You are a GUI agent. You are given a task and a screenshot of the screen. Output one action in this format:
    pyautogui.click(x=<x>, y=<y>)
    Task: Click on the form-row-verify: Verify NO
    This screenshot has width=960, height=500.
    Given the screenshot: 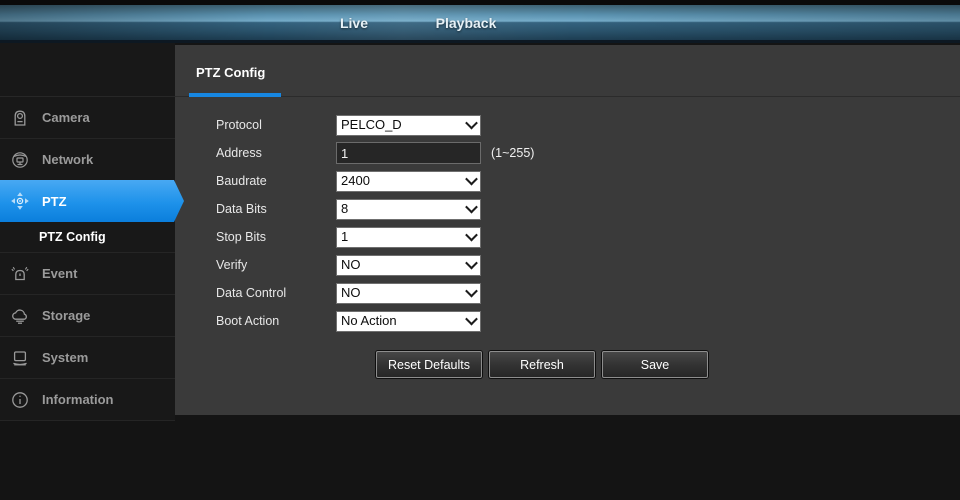 What is the action you would take?
    pyautogui.click(x=588, y=265)
    